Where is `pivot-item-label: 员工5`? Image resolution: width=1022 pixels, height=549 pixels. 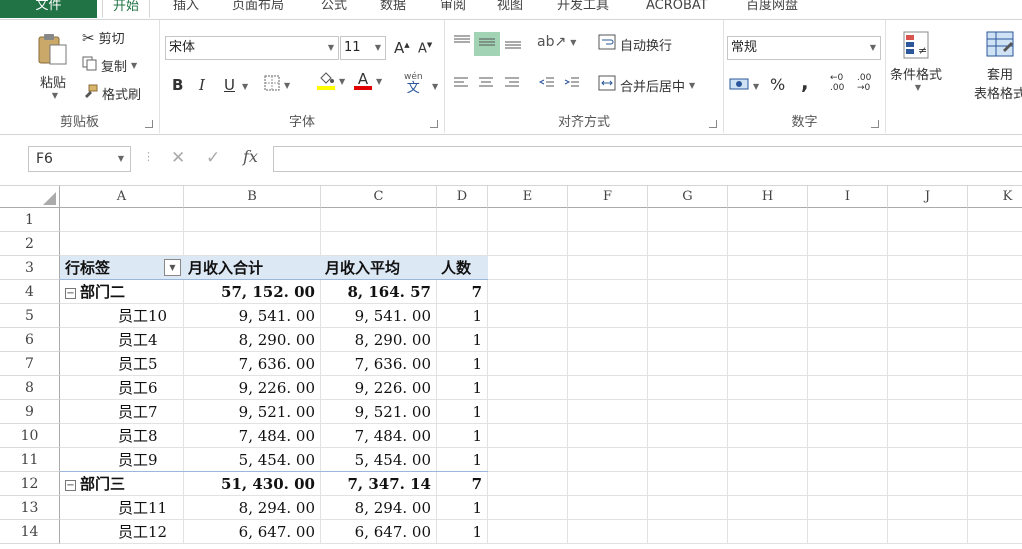 pivot-item-label: 员工5 is located at coordinates (122, 364).